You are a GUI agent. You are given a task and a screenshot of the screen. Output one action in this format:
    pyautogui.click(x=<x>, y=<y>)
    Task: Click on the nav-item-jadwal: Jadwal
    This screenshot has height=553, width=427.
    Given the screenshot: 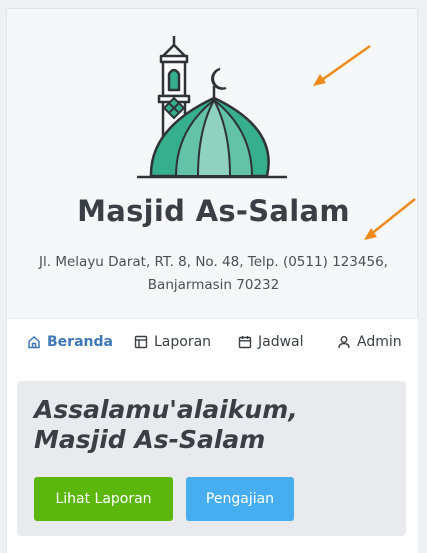 What is the action you would take?
    pyautogui.click(x=271, y=342)
    